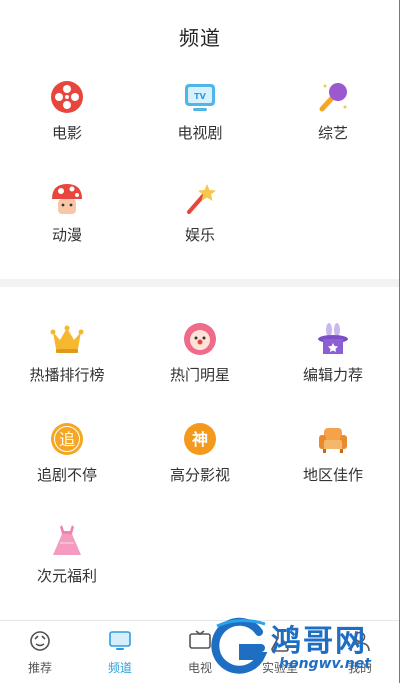  What do you see at coordinates (200, 339) in the screenshot?
I see `clown-face-icon` at bounding box center [200, 339].